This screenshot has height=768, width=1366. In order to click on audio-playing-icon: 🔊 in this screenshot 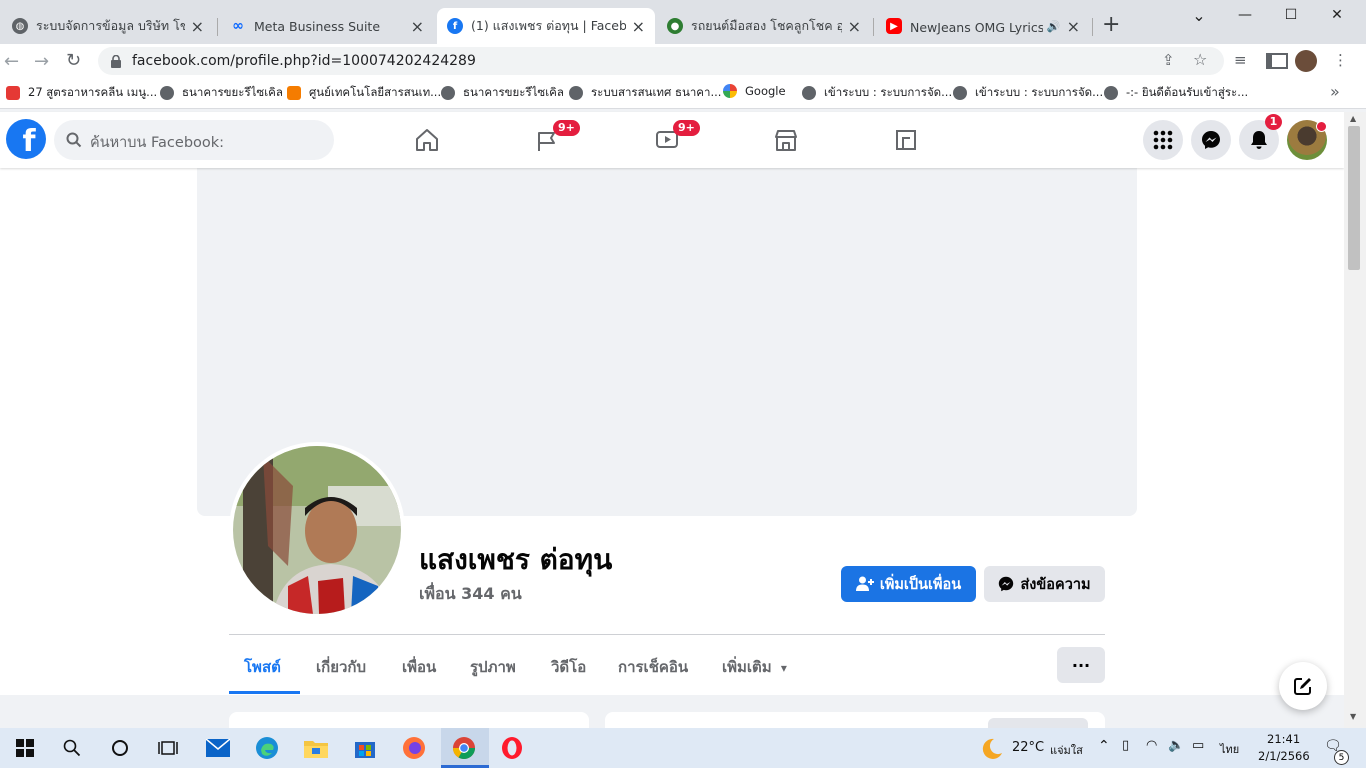, I will do `click(1054, 26)`.